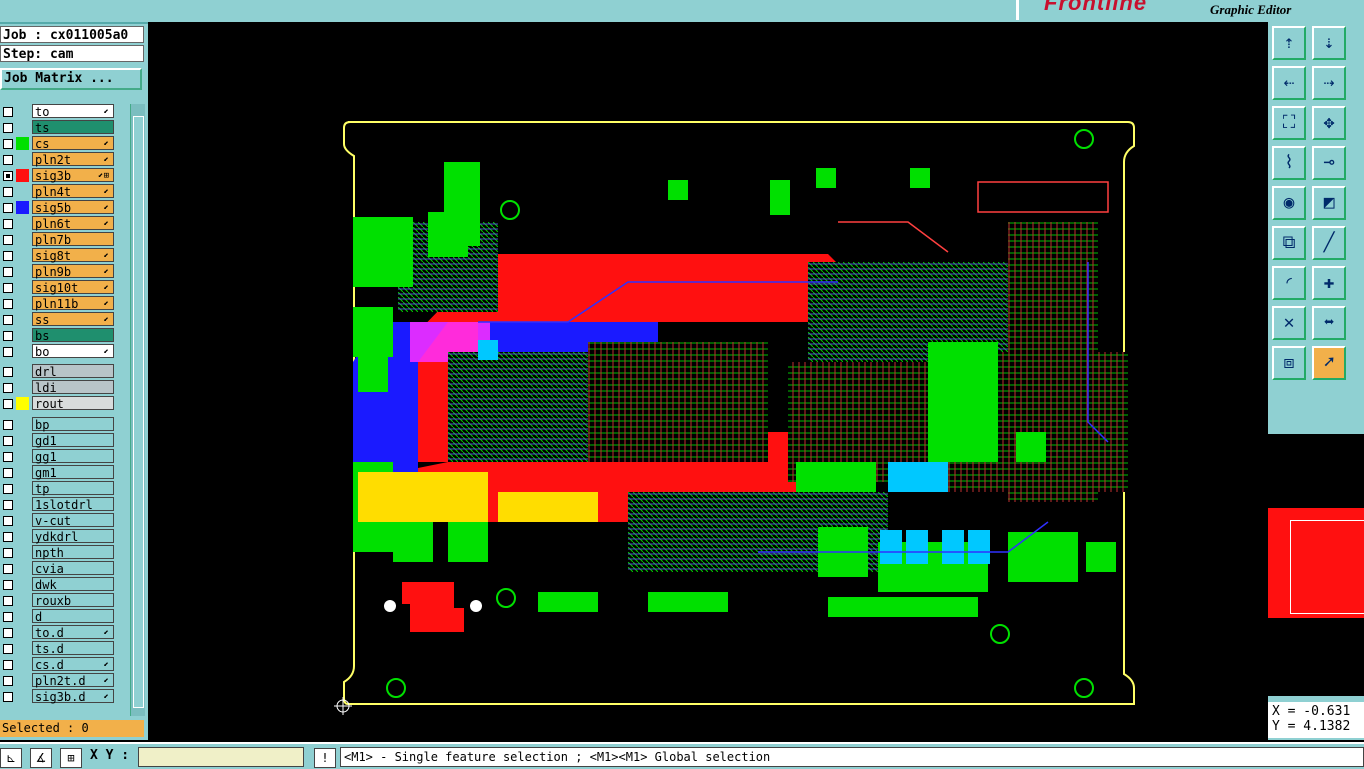  Describe the element at coordinates (73, 680) in the screenshot. I see `layer-name: pln2t.d ⬋` at that location.